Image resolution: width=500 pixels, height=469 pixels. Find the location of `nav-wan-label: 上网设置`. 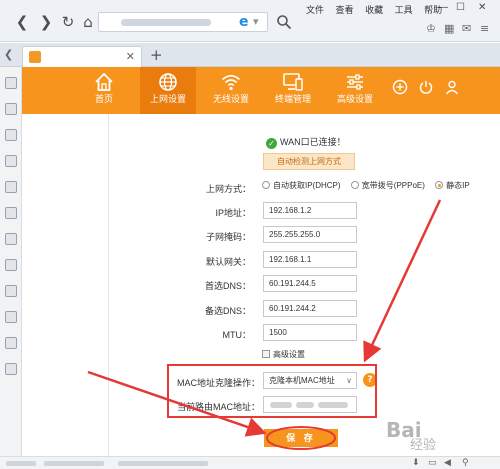

nav-wan-label: 上网设置 is located at coordinates (167, 100).